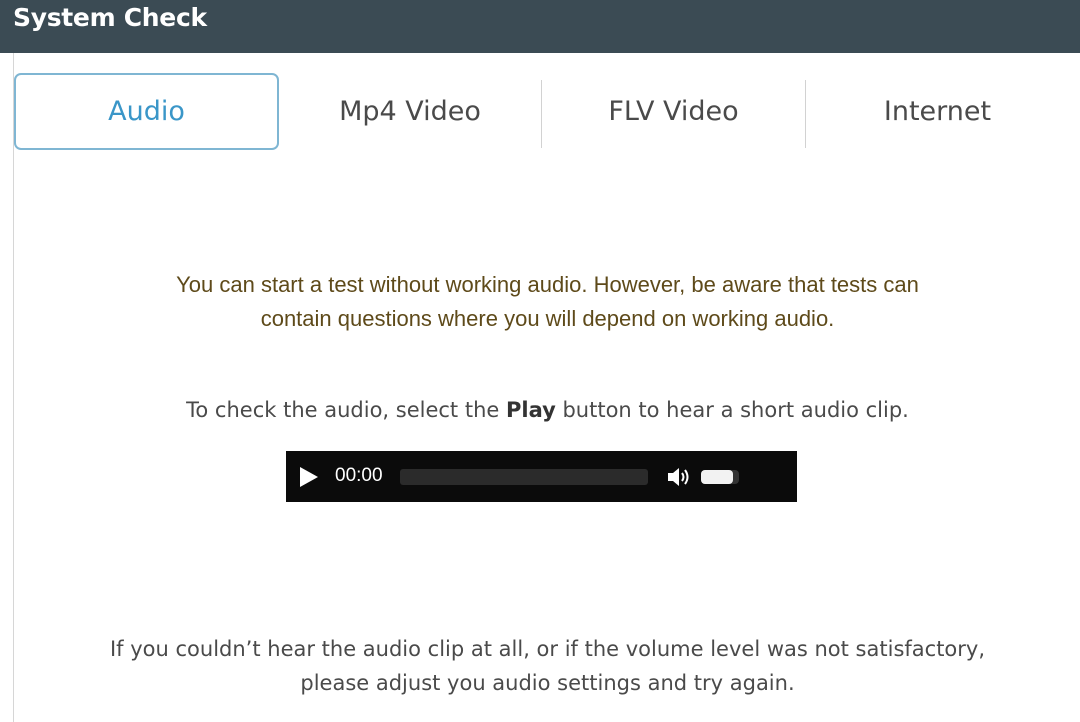  I want to click on tab-internet: Internet, so click(937, 111).